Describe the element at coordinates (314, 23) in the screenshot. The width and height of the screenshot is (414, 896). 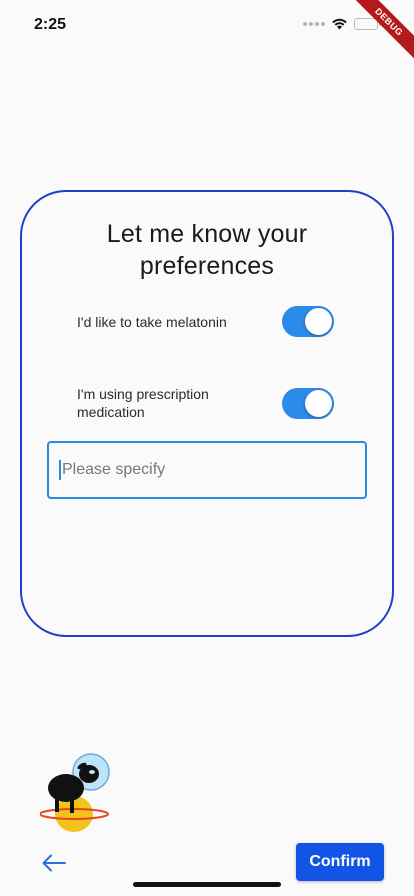
I see `signal-dots-icon` at that location.